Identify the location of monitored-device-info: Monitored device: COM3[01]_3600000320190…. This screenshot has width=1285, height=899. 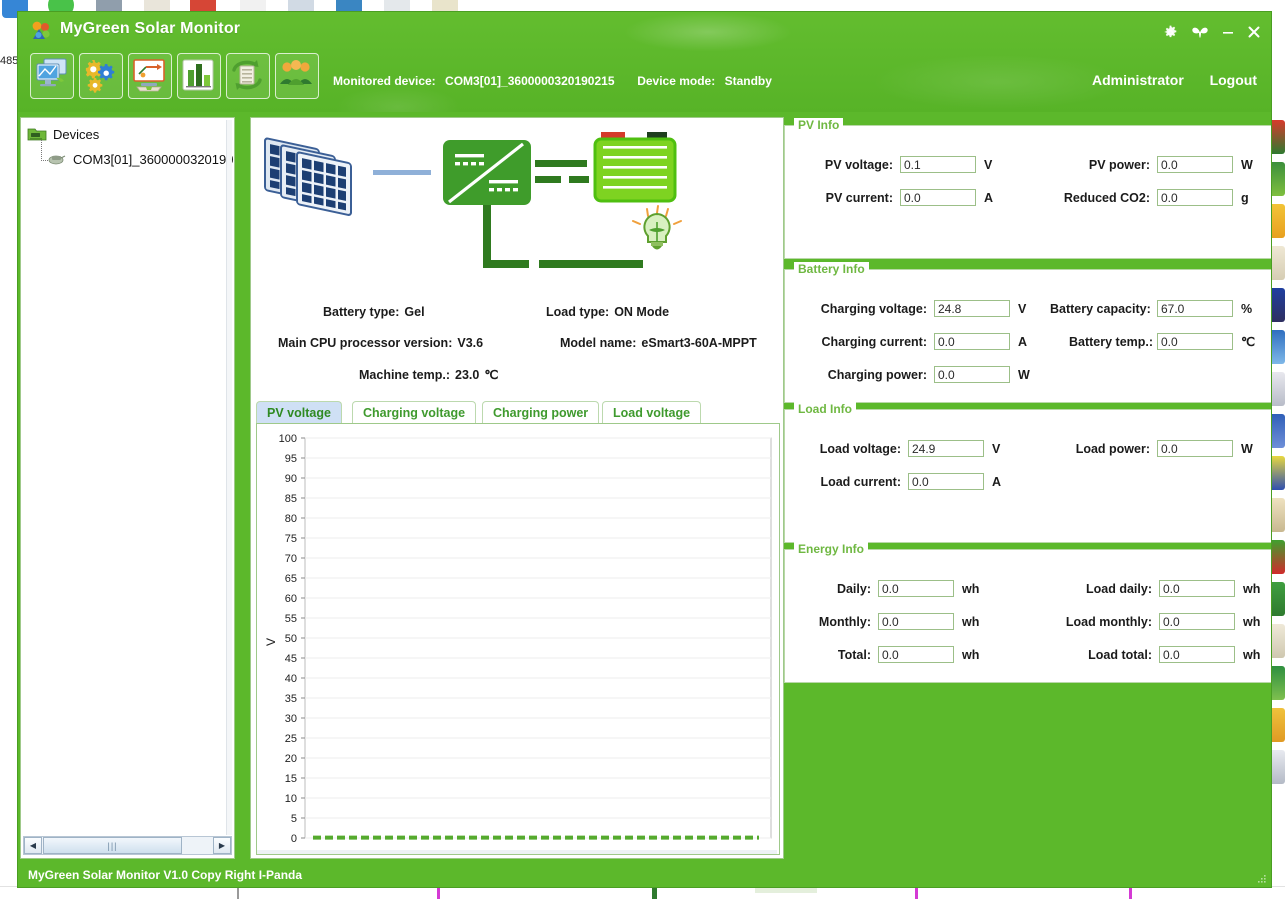
(552, 81).